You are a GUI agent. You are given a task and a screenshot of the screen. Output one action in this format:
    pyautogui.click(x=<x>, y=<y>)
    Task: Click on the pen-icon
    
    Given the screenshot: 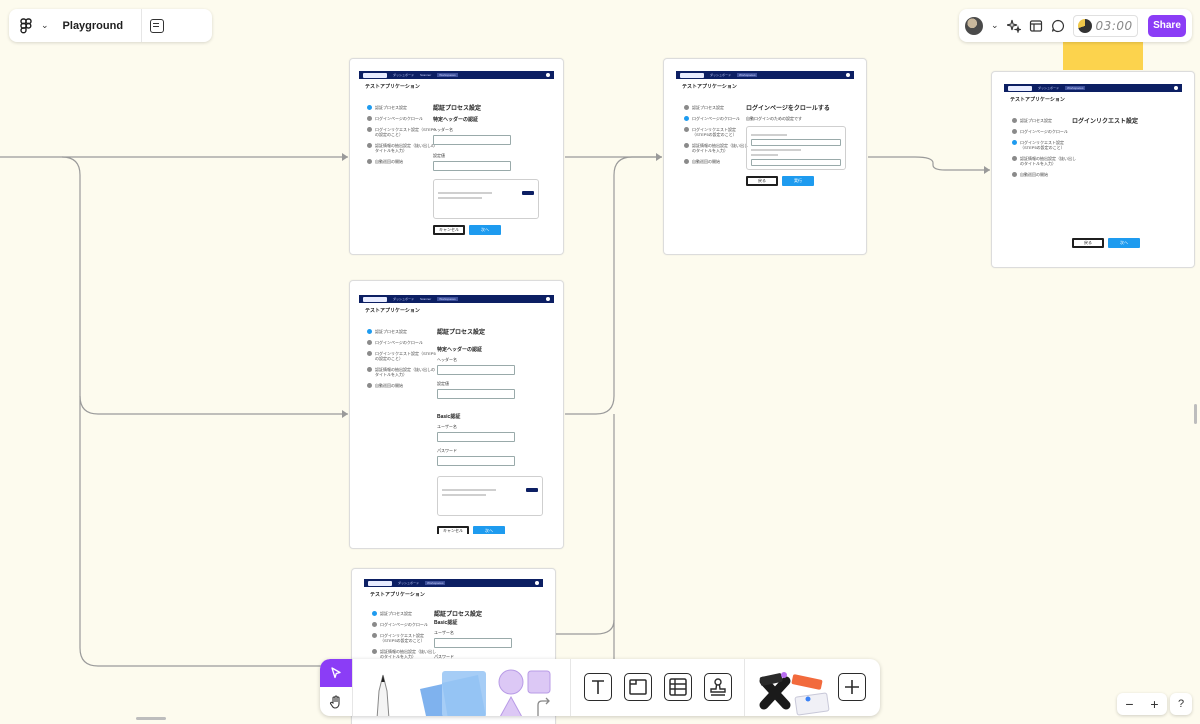 What is the action you would take?
    pyautogui.click(x=383, y=695)
    